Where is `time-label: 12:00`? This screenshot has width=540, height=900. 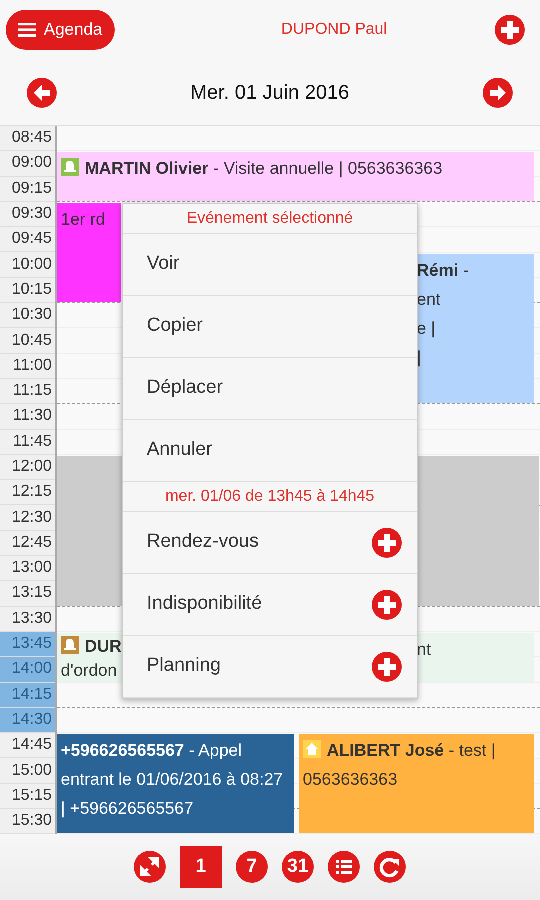 time-label: 12:00 is located at coordinates (27, 467).